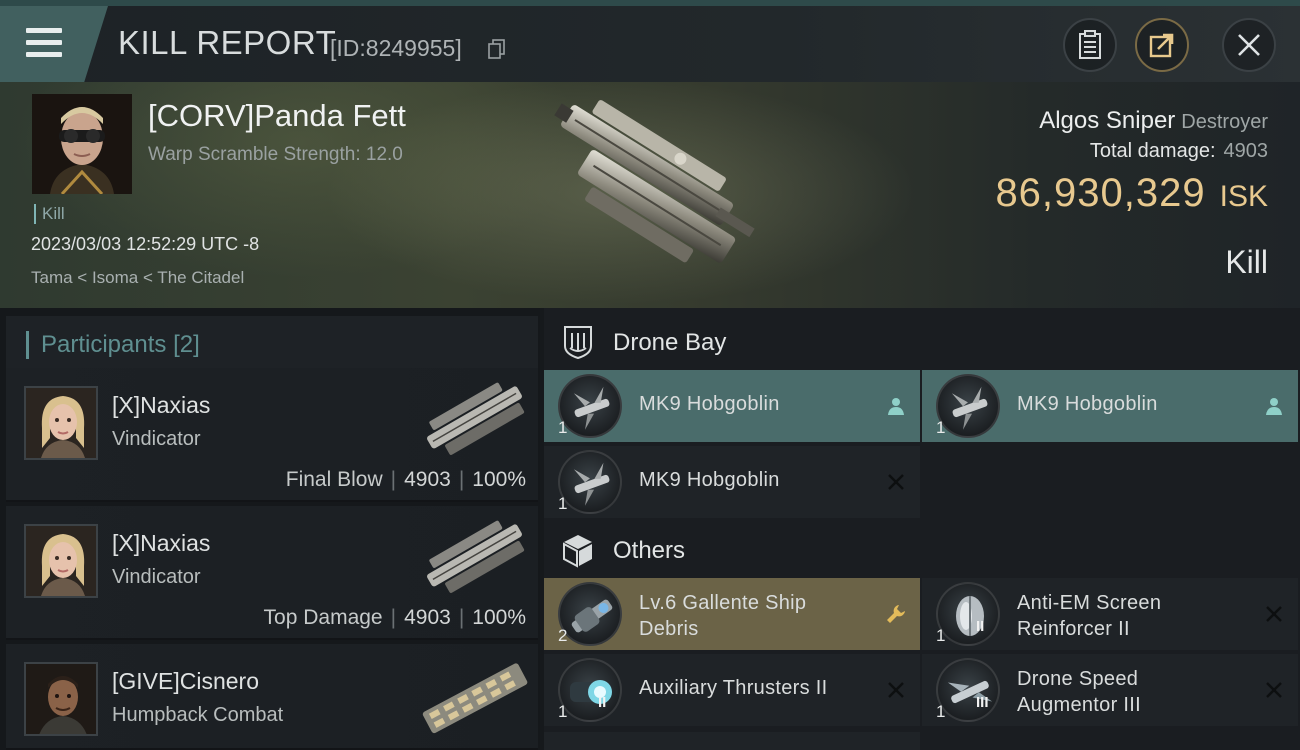 This screenshot has height=750, width=1300. Describe the element at coordinates (655, 192) in the screenshot. I see `victim-ship-image` at that location.